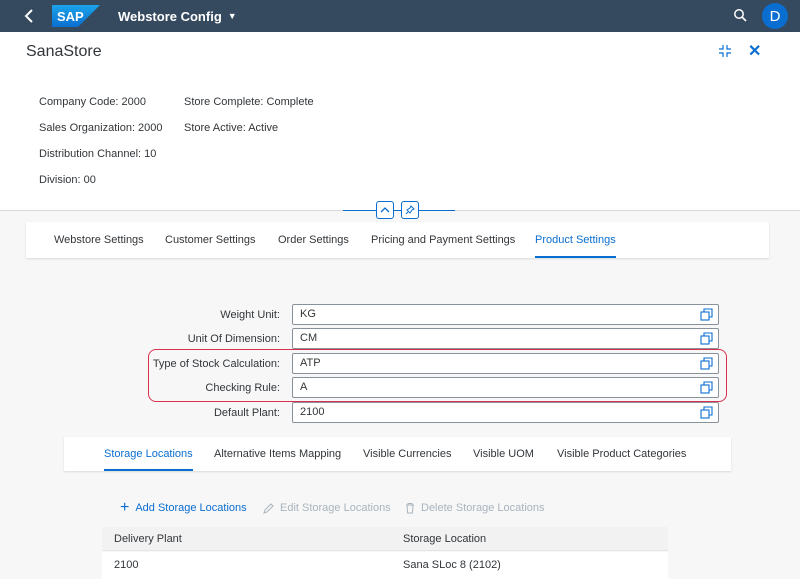 Image resolution: width=800 pixels, height=579 pixels. I want to click on add-storage-locations-label: Add Storage Locations, so click(191, 508).